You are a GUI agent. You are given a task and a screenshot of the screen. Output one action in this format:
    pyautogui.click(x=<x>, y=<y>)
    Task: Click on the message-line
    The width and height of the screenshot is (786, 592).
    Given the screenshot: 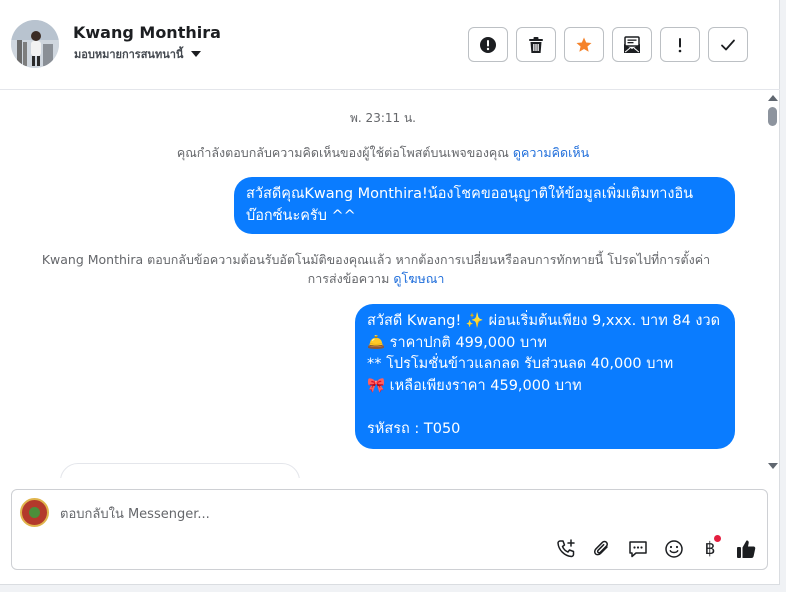 What is the action you would take?
    pyautogui.click(x=545, y=408)
    